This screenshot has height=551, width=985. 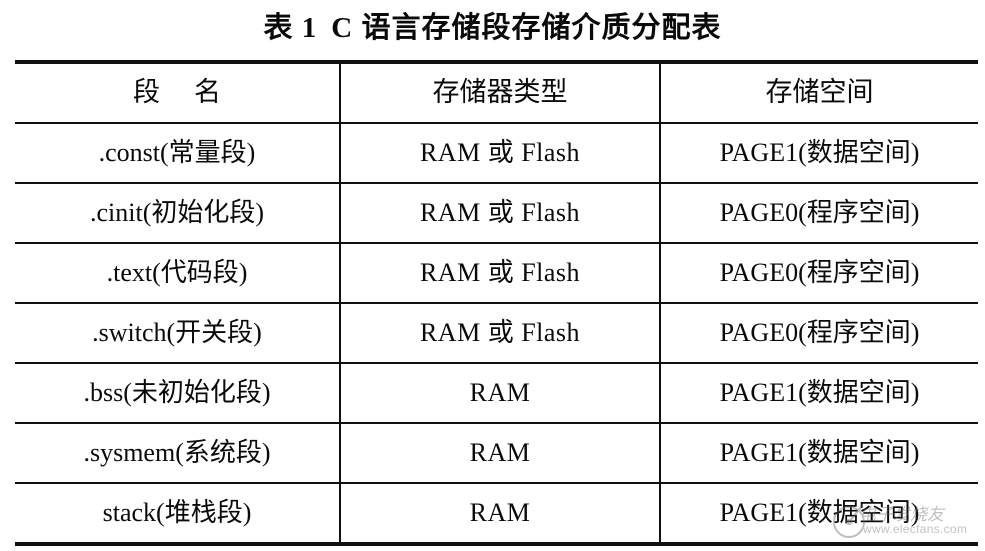 I want to click on table-row: .cinit(初始化段) RAM 或 Flash PAGE0(程序空间), so click(x=496, y=213).